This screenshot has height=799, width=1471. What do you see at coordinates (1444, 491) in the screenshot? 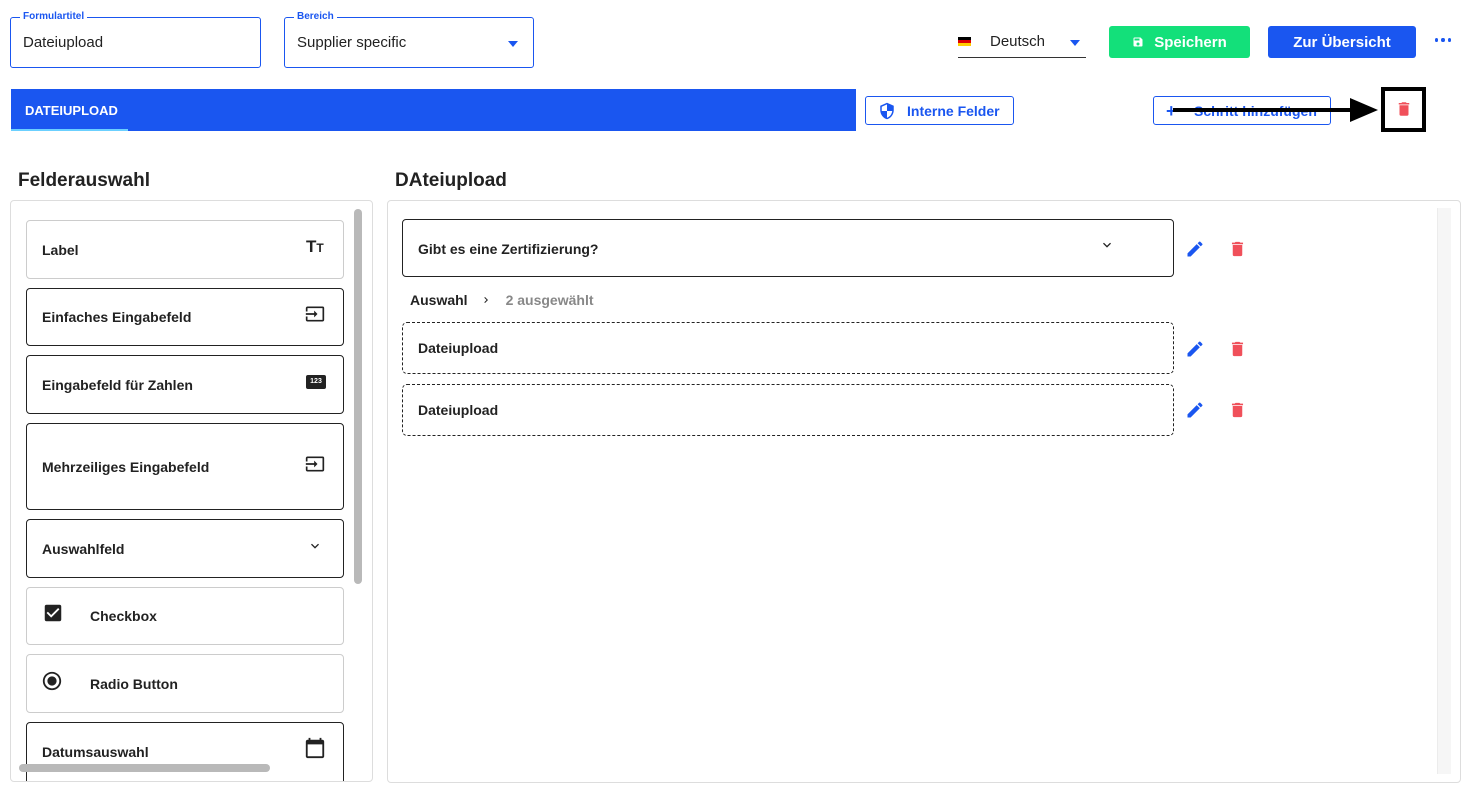
I see `vertical-scrollbar-track` at bounding box center [1444, 491].